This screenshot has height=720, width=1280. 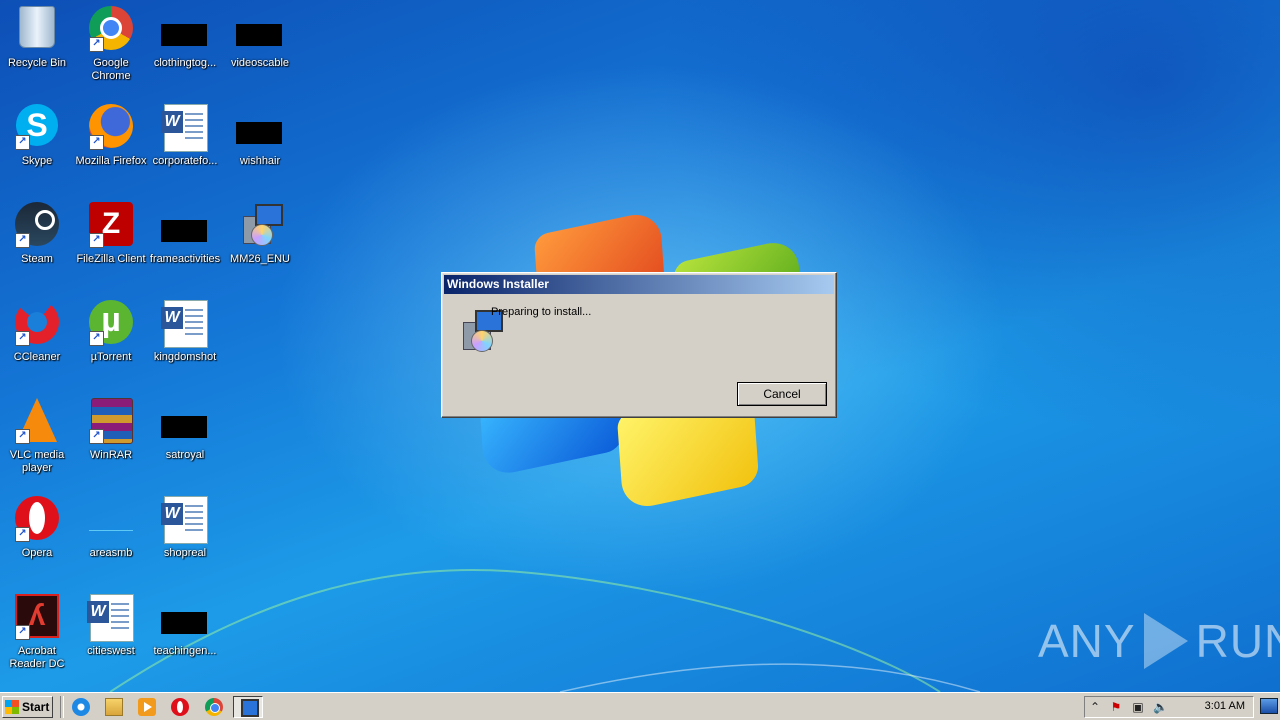 What do you see at coordinates (1165, 641) in the screenshot?
I see `play-triangle-icon` at bounding box center [1165, 641].